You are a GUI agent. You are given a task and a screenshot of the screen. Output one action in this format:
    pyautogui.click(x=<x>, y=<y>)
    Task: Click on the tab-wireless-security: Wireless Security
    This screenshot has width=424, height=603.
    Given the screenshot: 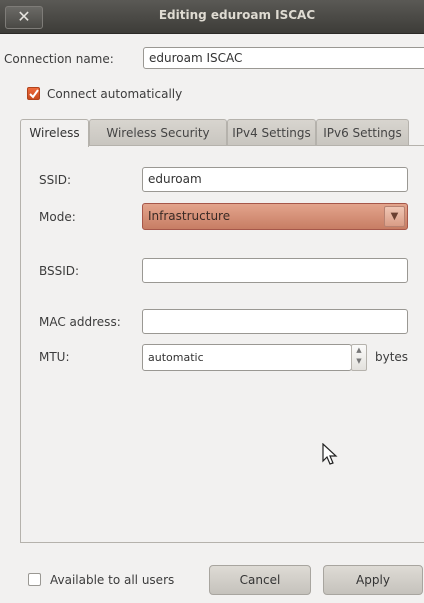 What is the action you would take?
    pyautogui.click(x=158, y=132)
    